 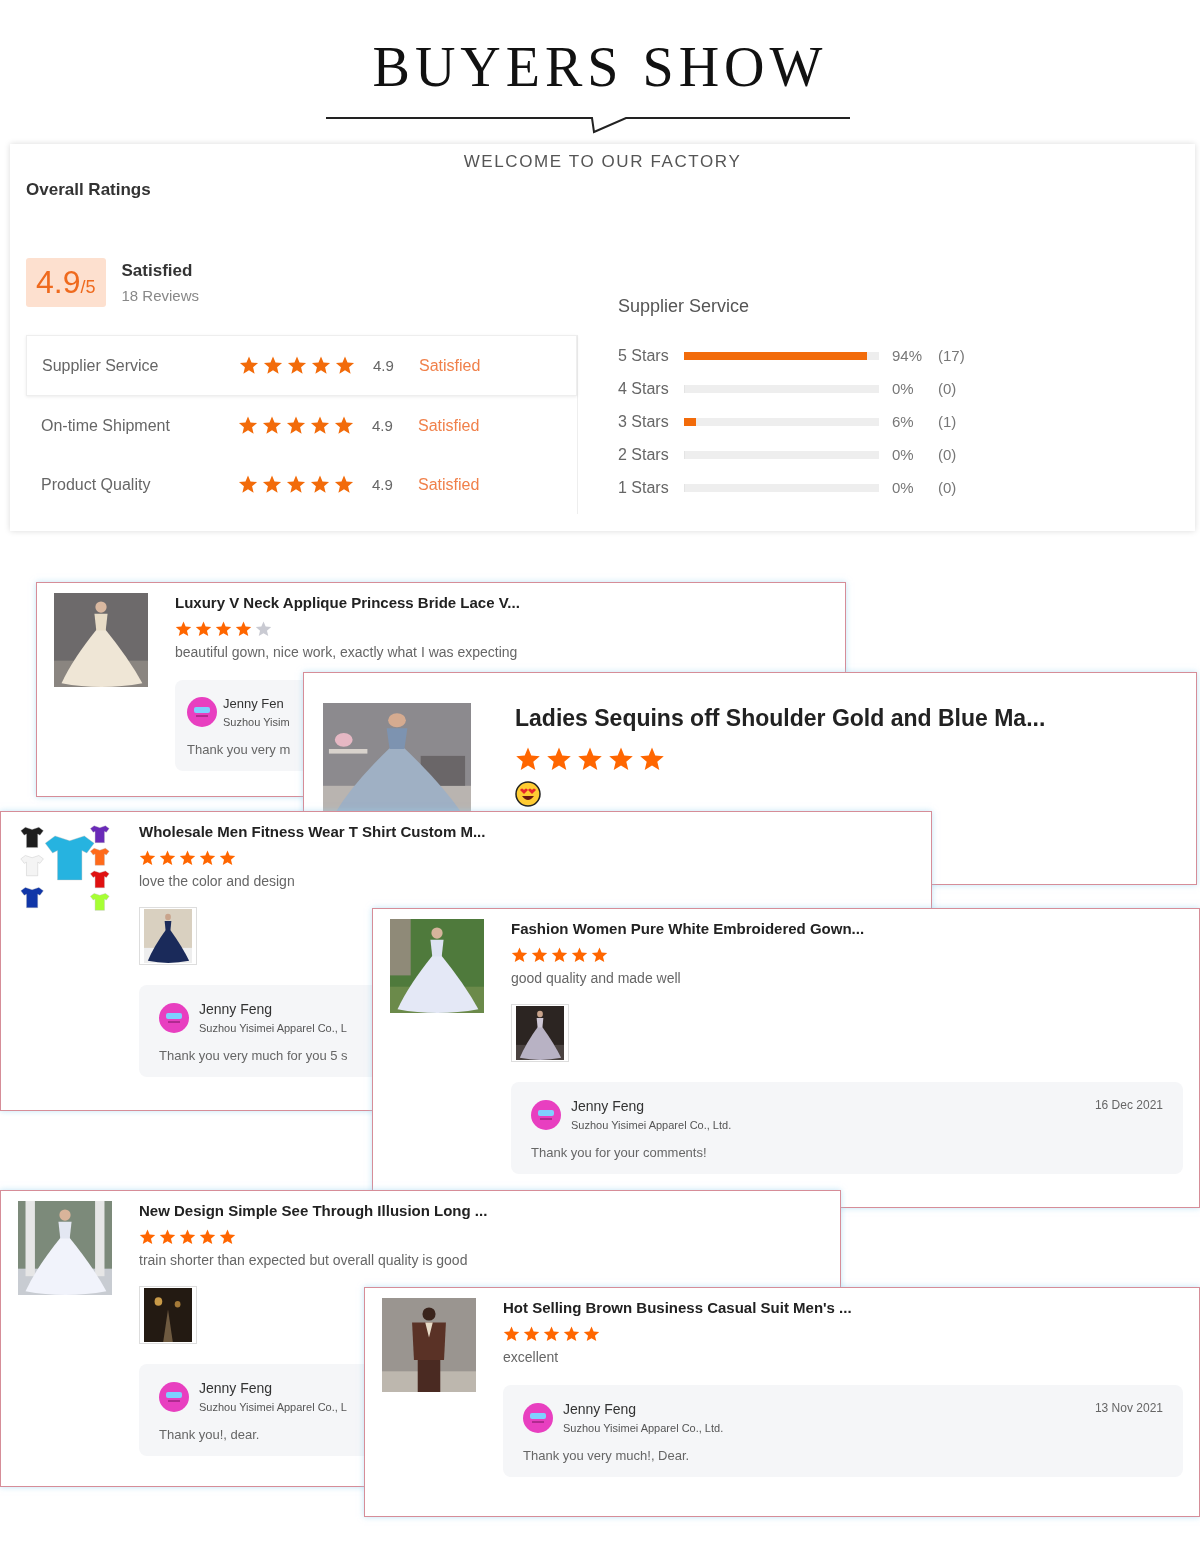 I want to click on review-comment: beautiful gown, nice work, exactly what I was expecting, so click(x=347, y=652).